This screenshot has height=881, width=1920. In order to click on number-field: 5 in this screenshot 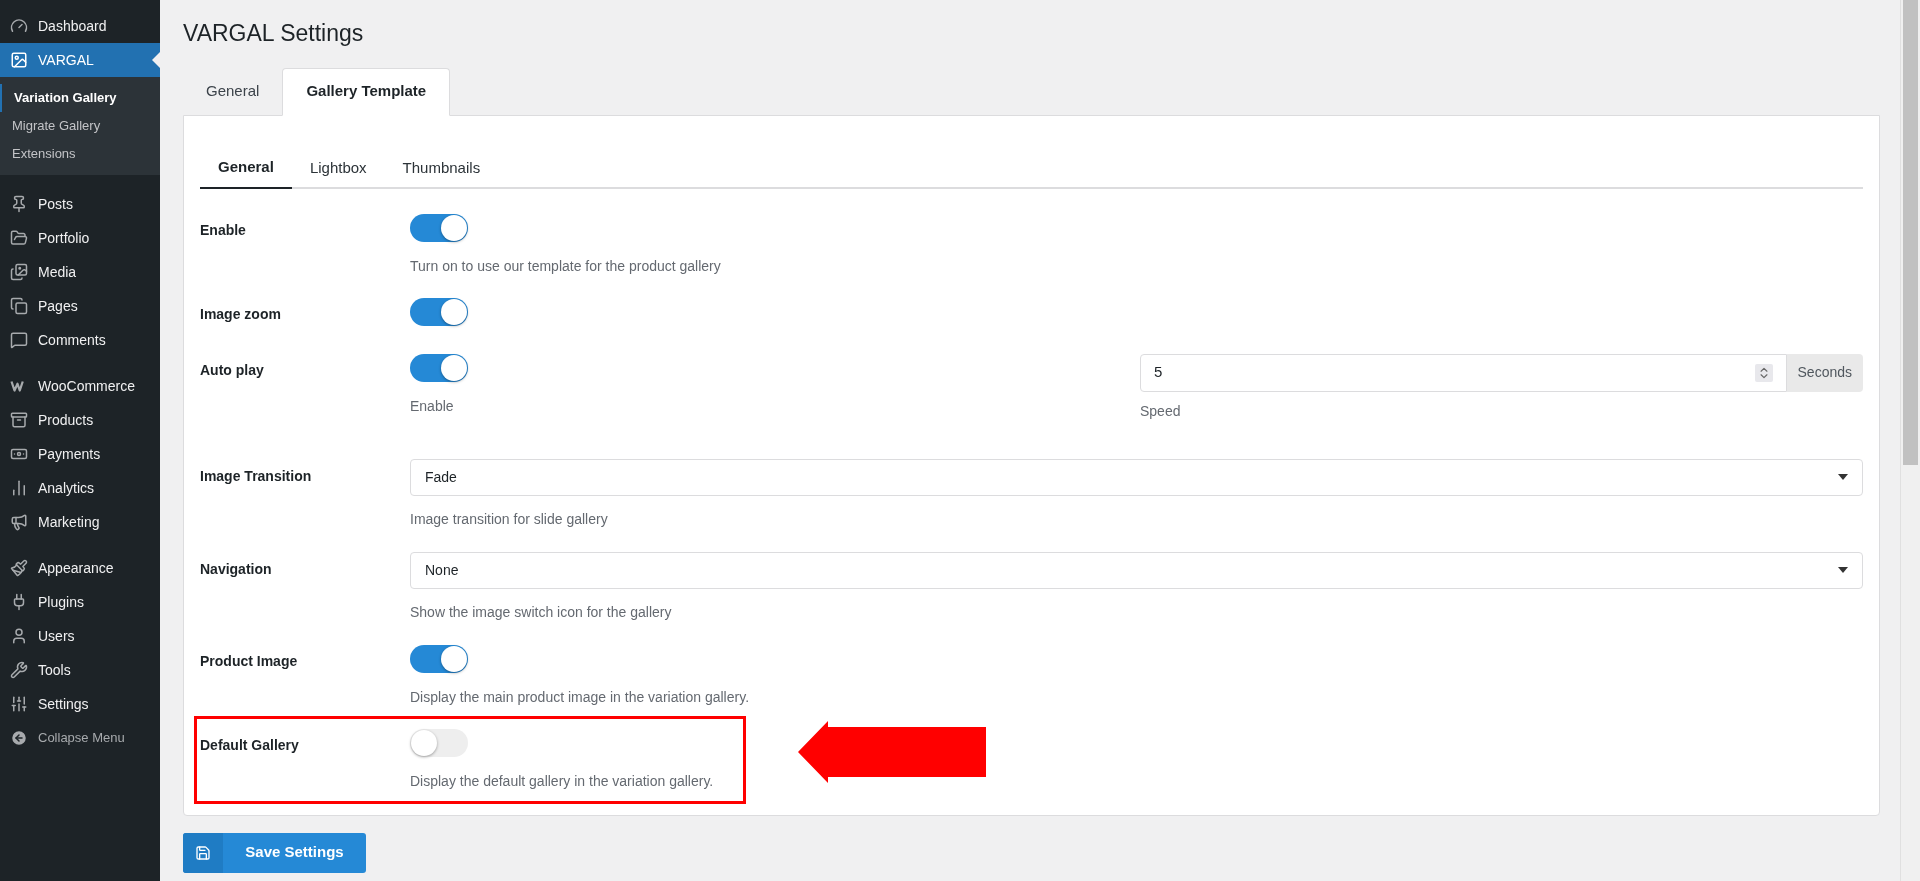, I will do `click(1463, 372)`.